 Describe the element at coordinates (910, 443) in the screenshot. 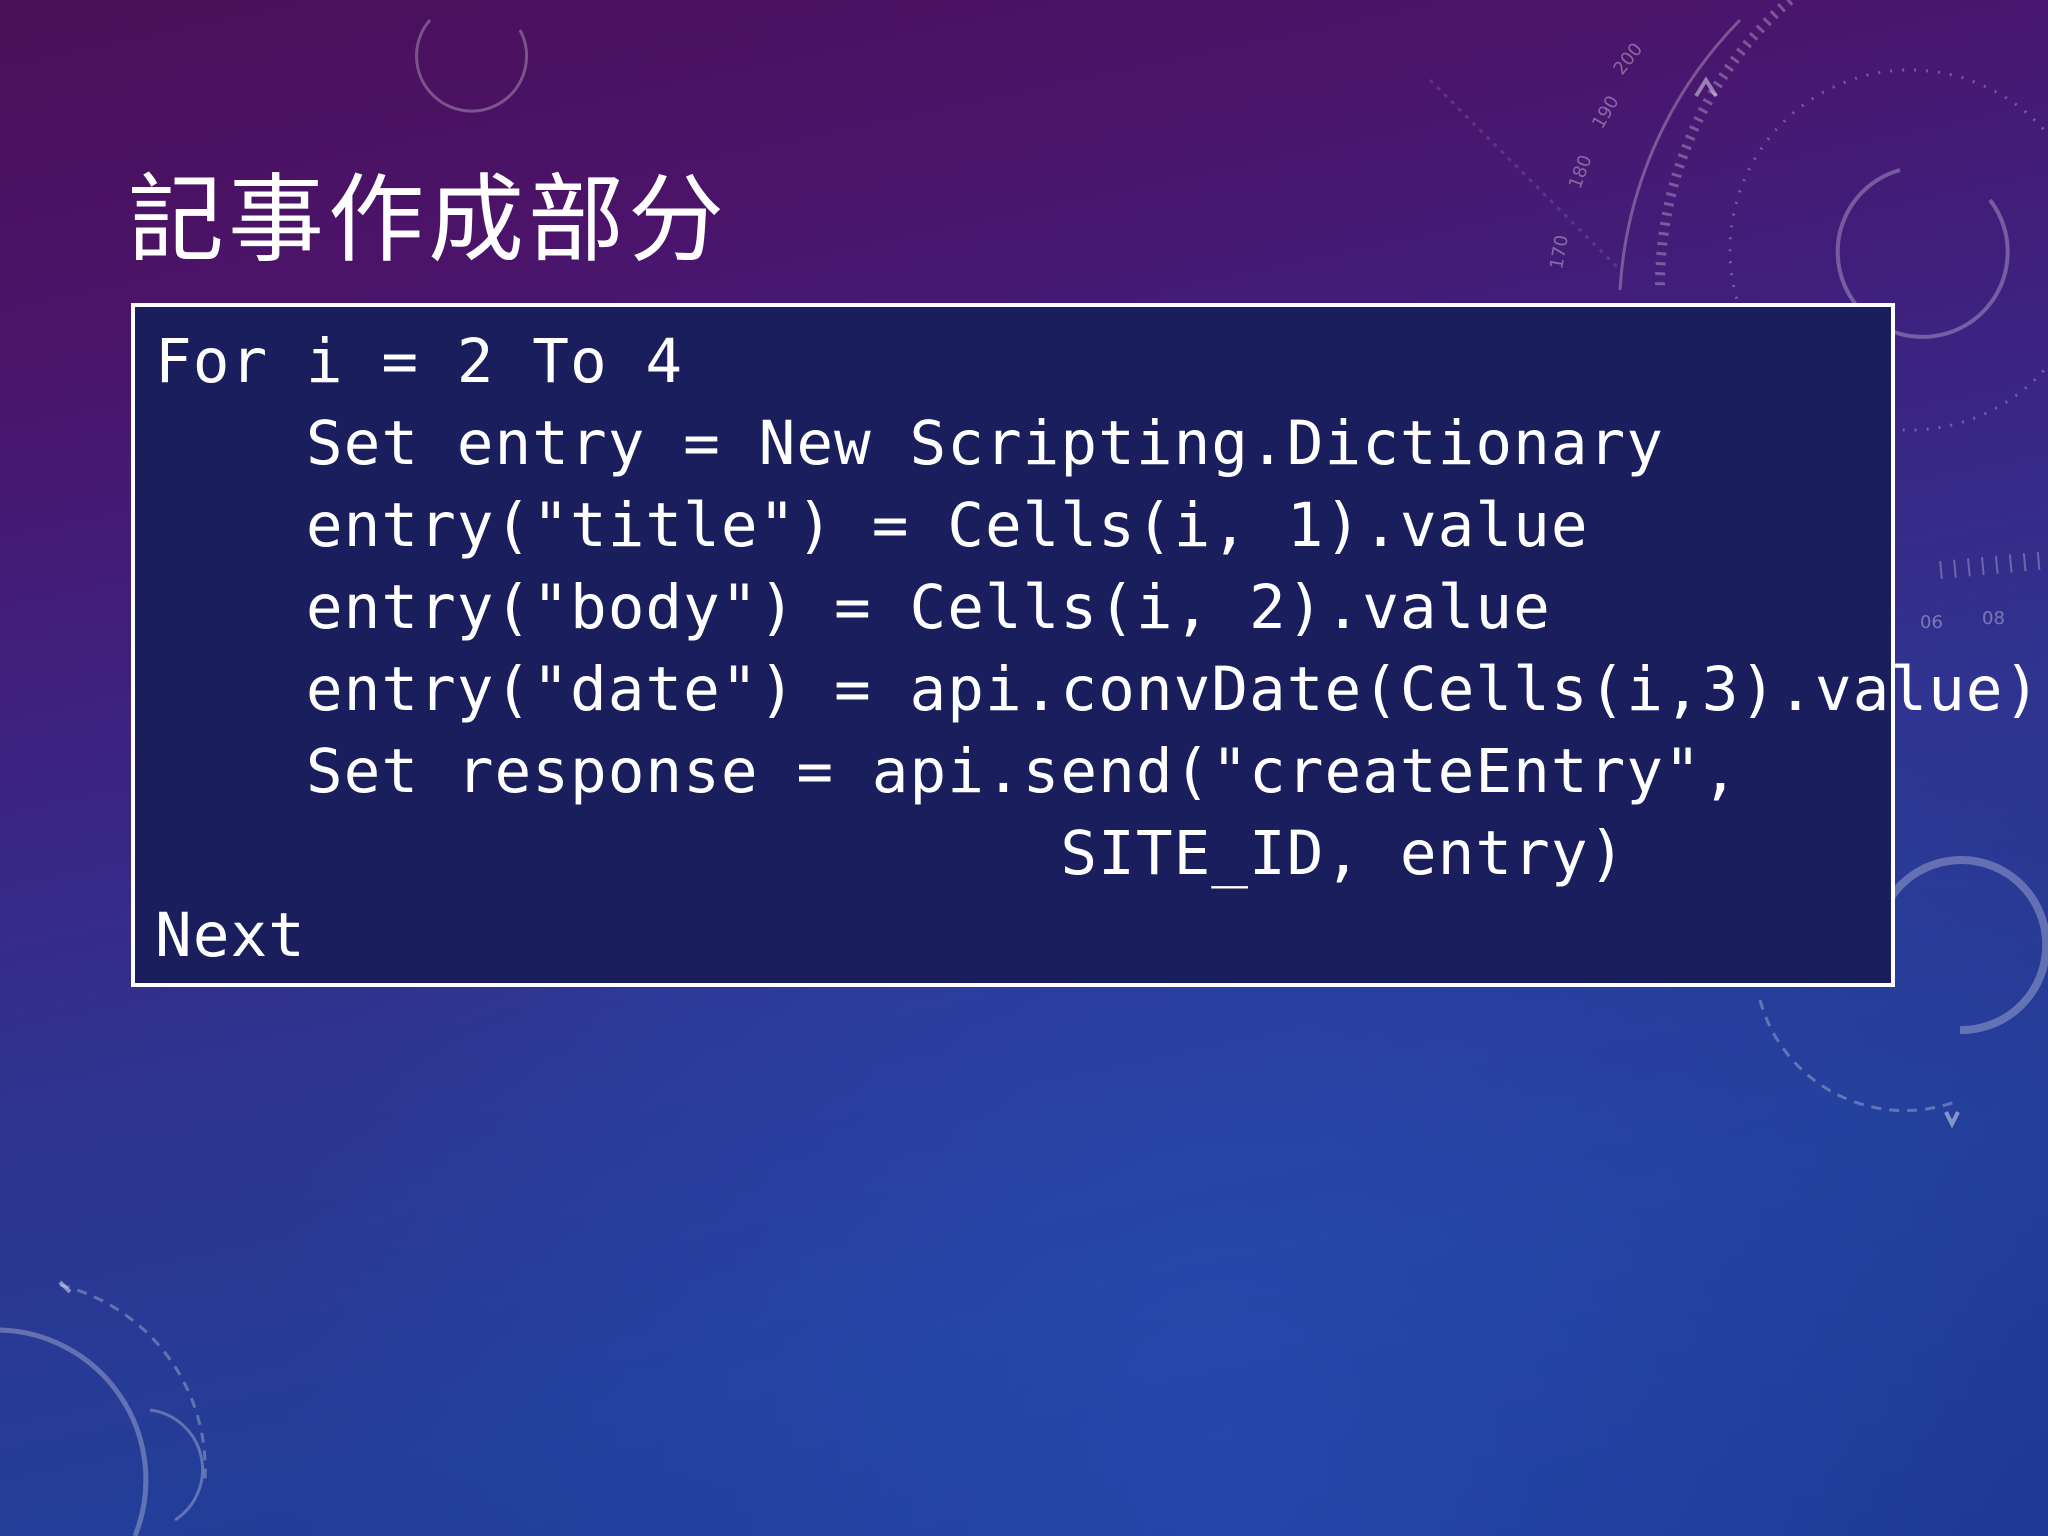

I see `code-line: Set entry = New Scripting.Dictionary` at that location.